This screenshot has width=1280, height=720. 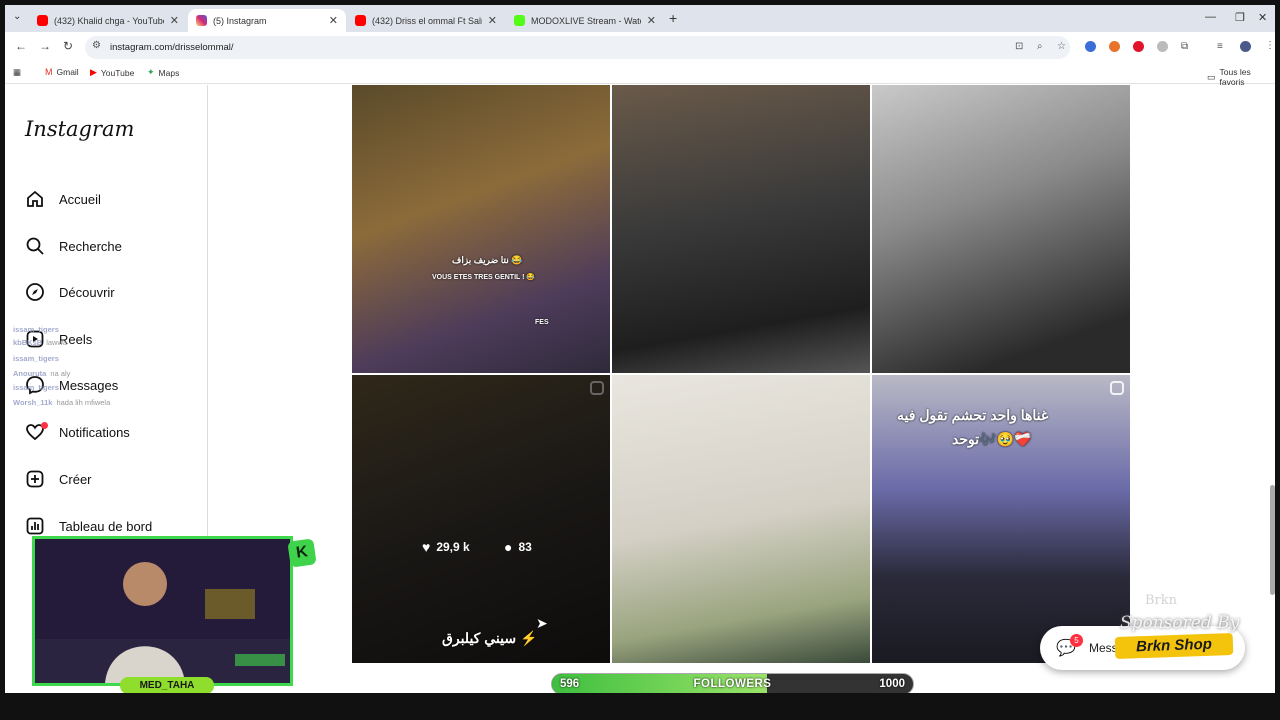 What do you see at coordinates (1040, 46) in the screenshot?
I see `zoom-icon: ⌕` at bounding box center [1040, 46].